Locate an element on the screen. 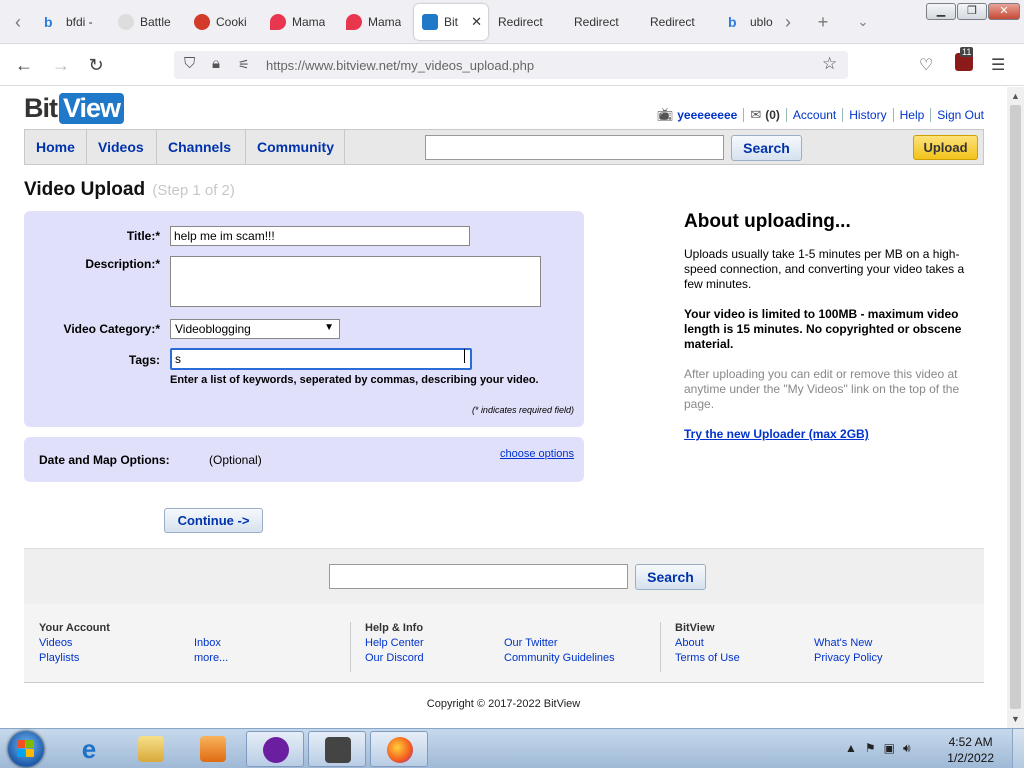 This screenshot has height=768, width=1024. mail-icon: ✉ is located at coordinates (755, 115).